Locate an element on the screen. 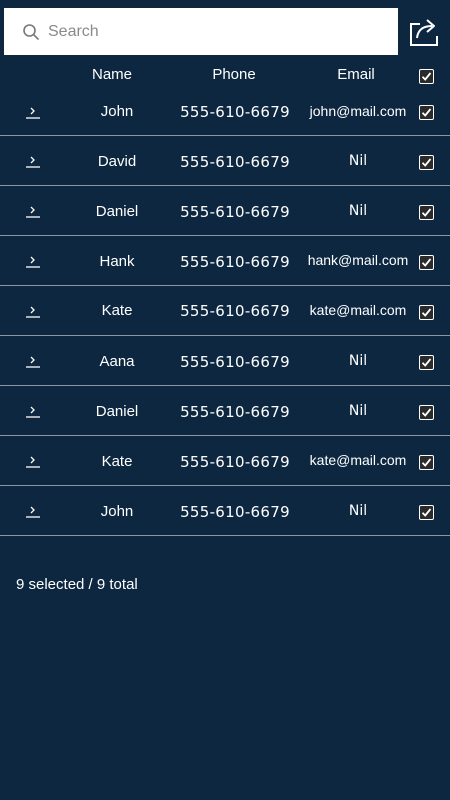 Image resolution: width=450 pixels, height=800 pixels. row-email: hank@mail.com is located at coordinates (358, 260).